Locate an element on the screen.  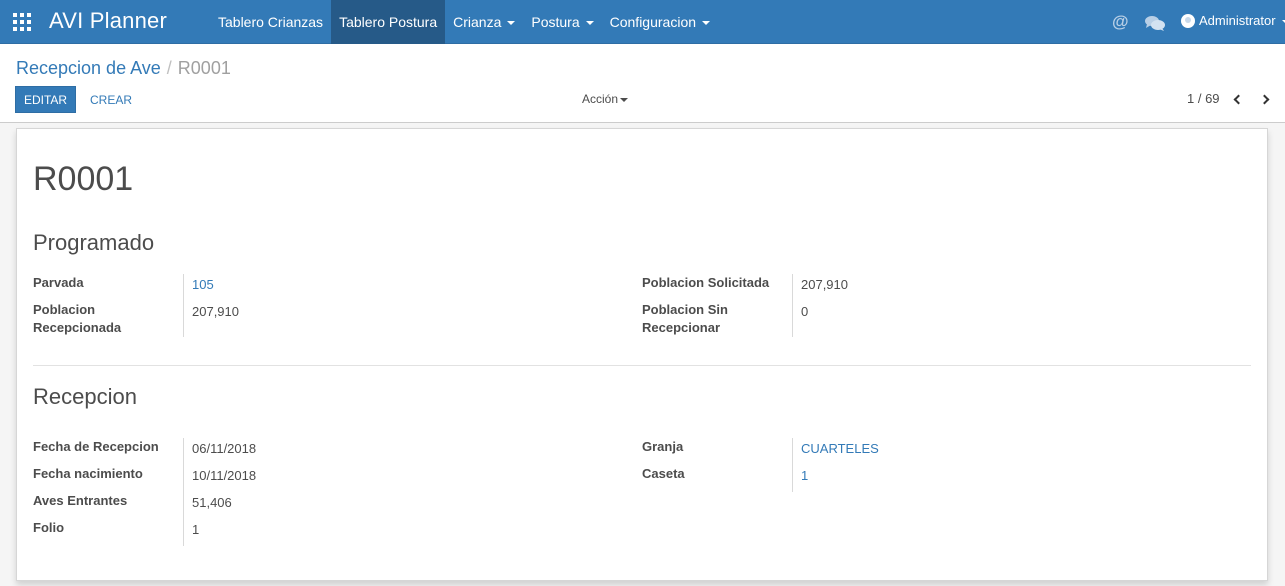
poblacion-sin-recepcionar-value: 0 is located at coordinates (805, 311).